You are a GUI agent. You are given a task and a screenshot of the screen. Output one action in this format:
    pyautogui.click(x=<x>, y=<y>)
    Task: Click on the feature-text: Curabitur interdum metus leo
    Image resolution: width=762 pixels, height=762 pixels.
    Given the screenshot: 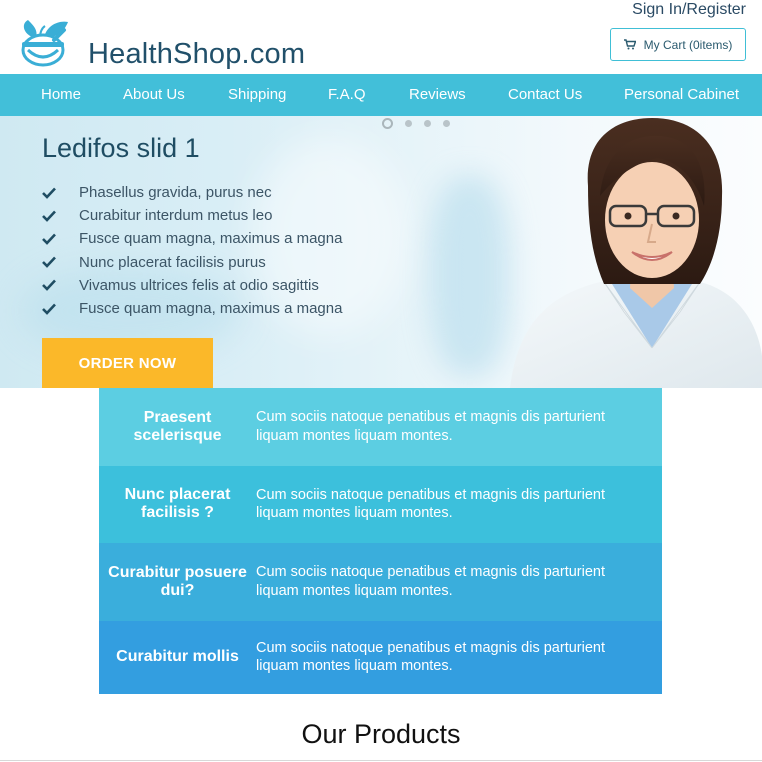 What is the action you would take?
    pyautogui.click(x=176, y=216)
    